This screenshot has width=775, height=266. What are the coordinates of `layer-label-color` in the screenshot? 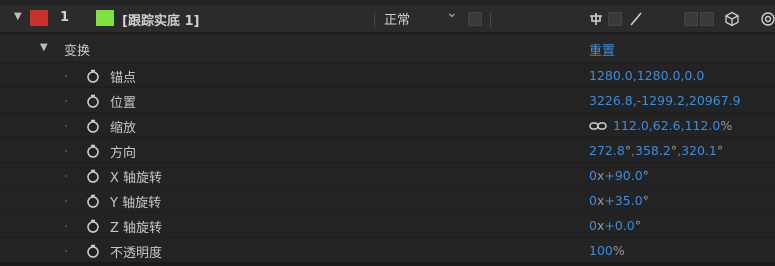 It's located at (39, 18).